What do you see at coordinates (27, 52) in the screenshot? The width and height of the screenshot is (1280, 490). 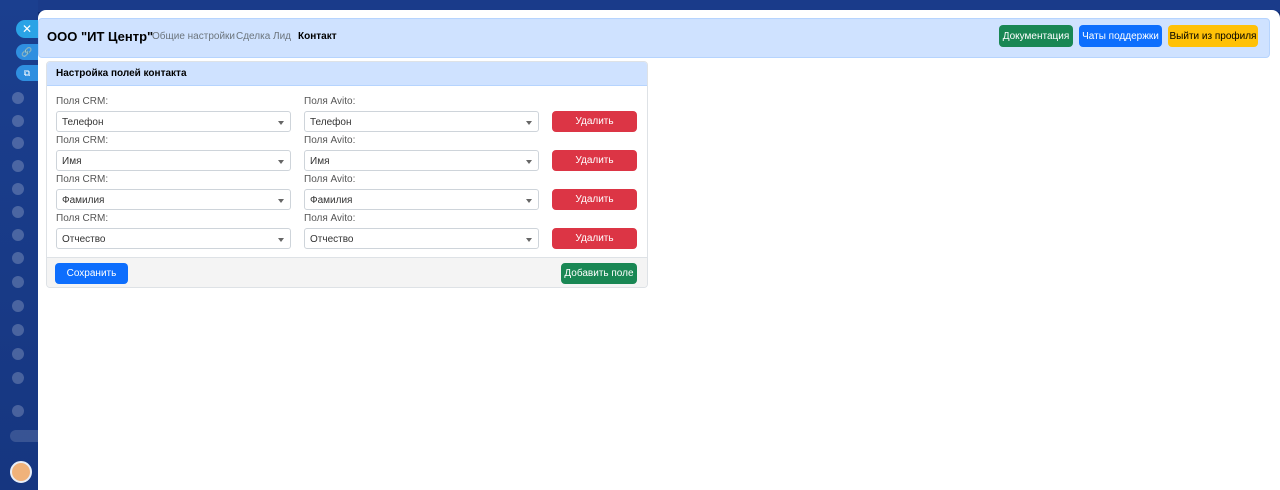 I see `link-icon: 🔗` at bounding box center [27, 52].